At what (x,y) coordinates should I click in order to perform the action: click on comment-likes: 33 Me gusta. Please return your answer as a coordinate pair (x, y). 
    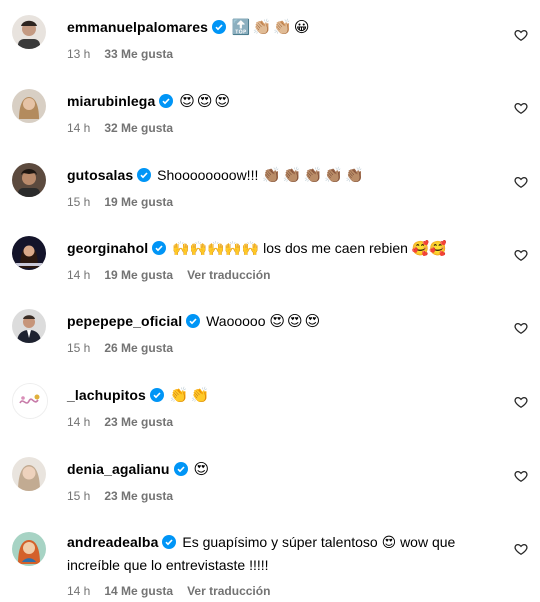
    Looking at the image, I should click on (138, 54).